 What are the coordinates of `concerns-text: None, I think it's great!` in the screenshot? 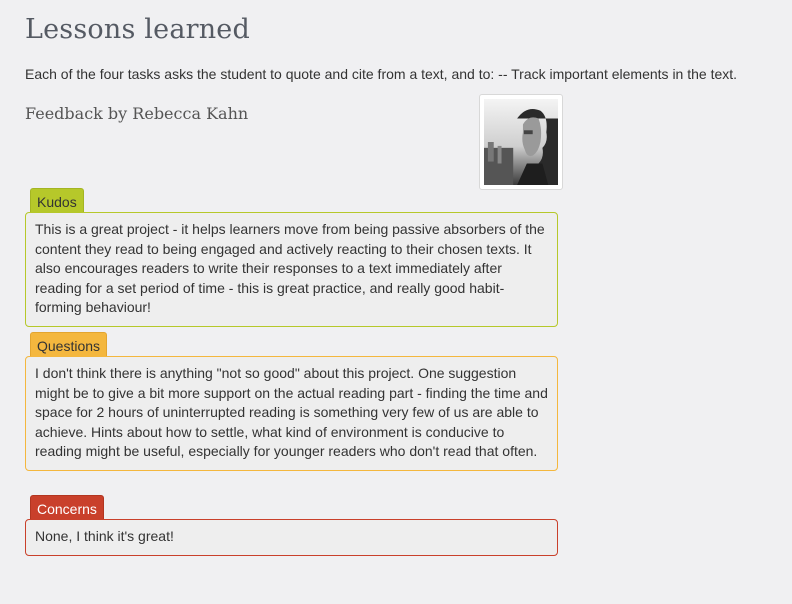 It's located at (291, 537).